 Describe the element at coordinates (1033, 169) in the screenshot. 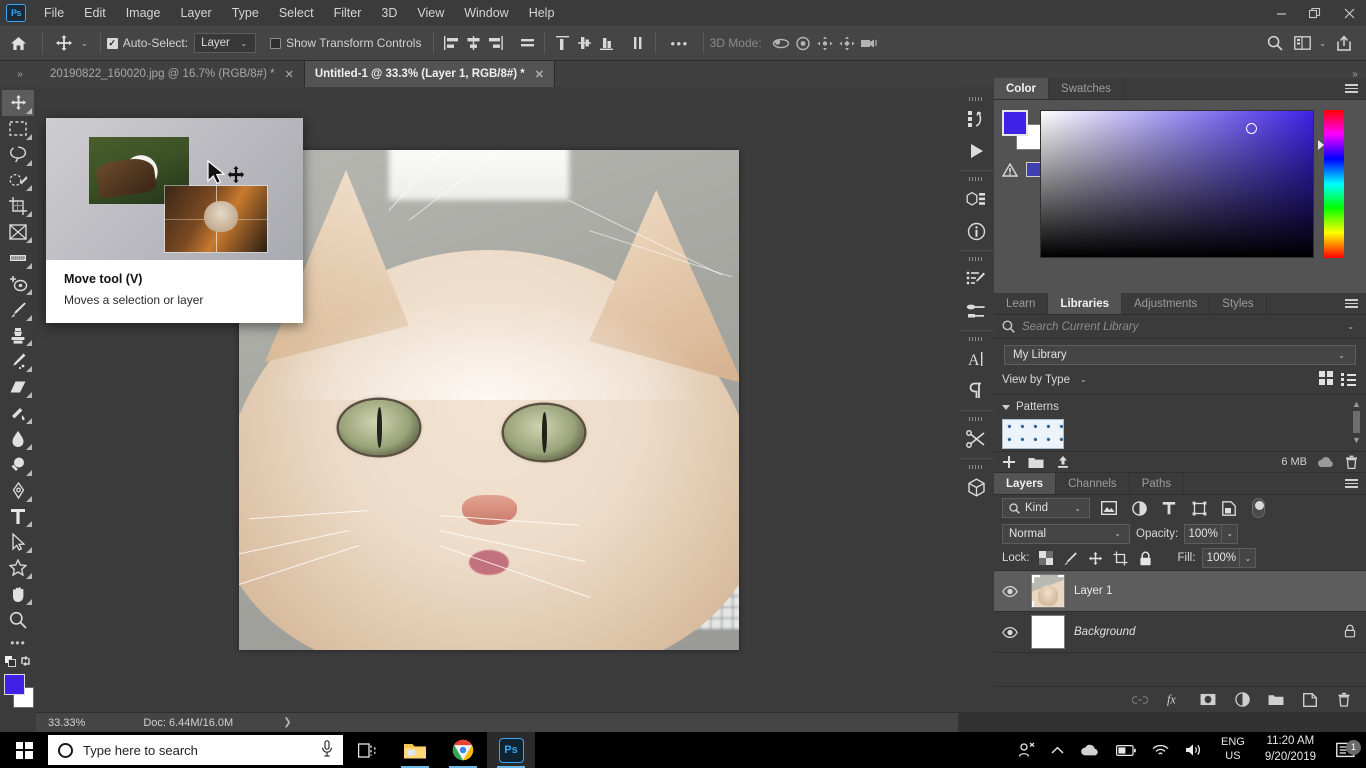

I see `gamut-substitute-swatch` at that location.